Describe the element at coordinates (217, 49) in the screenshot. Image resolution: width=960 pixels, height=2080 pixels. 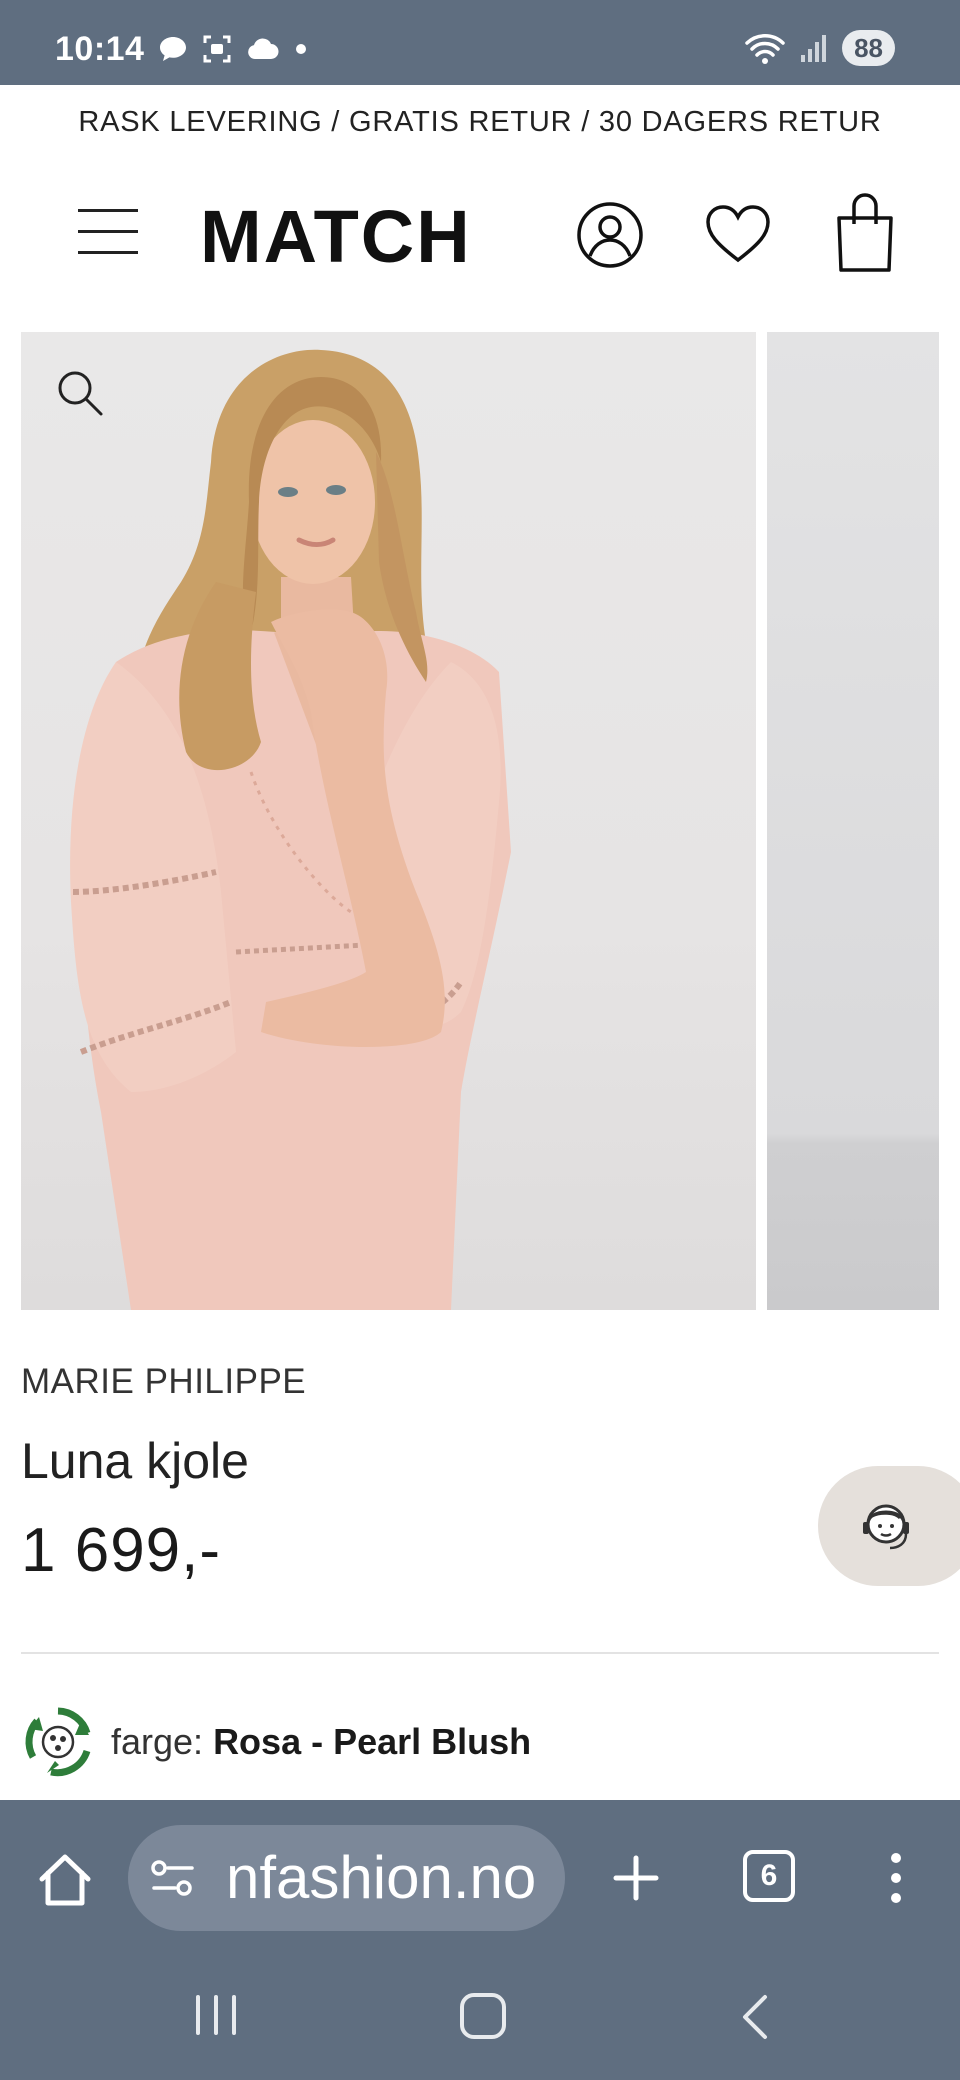
I see `screenshot-icon` at that location.